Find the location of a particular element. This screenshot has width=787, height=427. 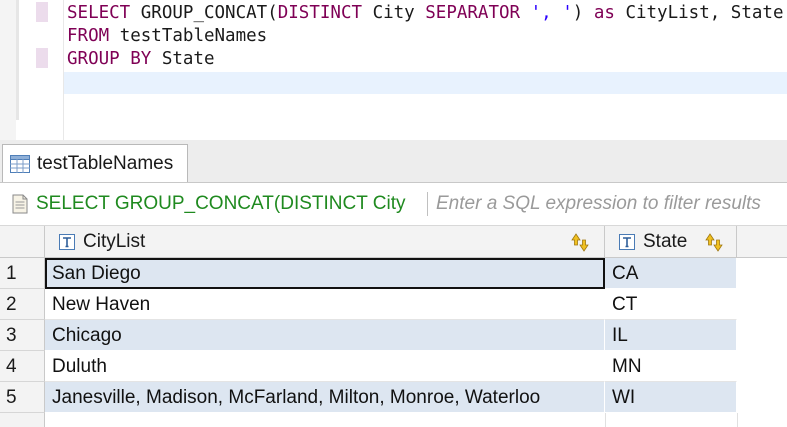

state-cell: CA is located at coordinates (671, 273).